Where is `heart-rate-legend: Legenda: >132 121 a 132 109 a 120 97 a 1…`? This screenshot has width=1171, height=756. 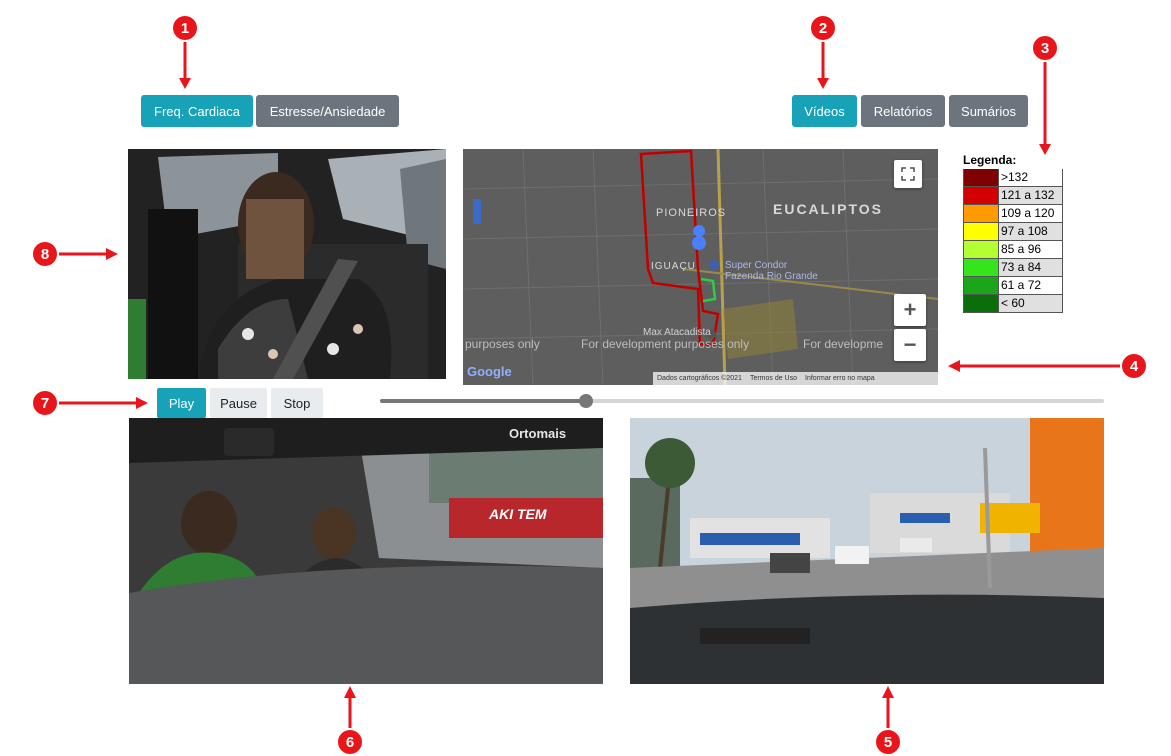
heart-rate-legend: Legenda: >132 121 a 132 109 a 120 97 a 1… is located at coordinates (1013, 233).